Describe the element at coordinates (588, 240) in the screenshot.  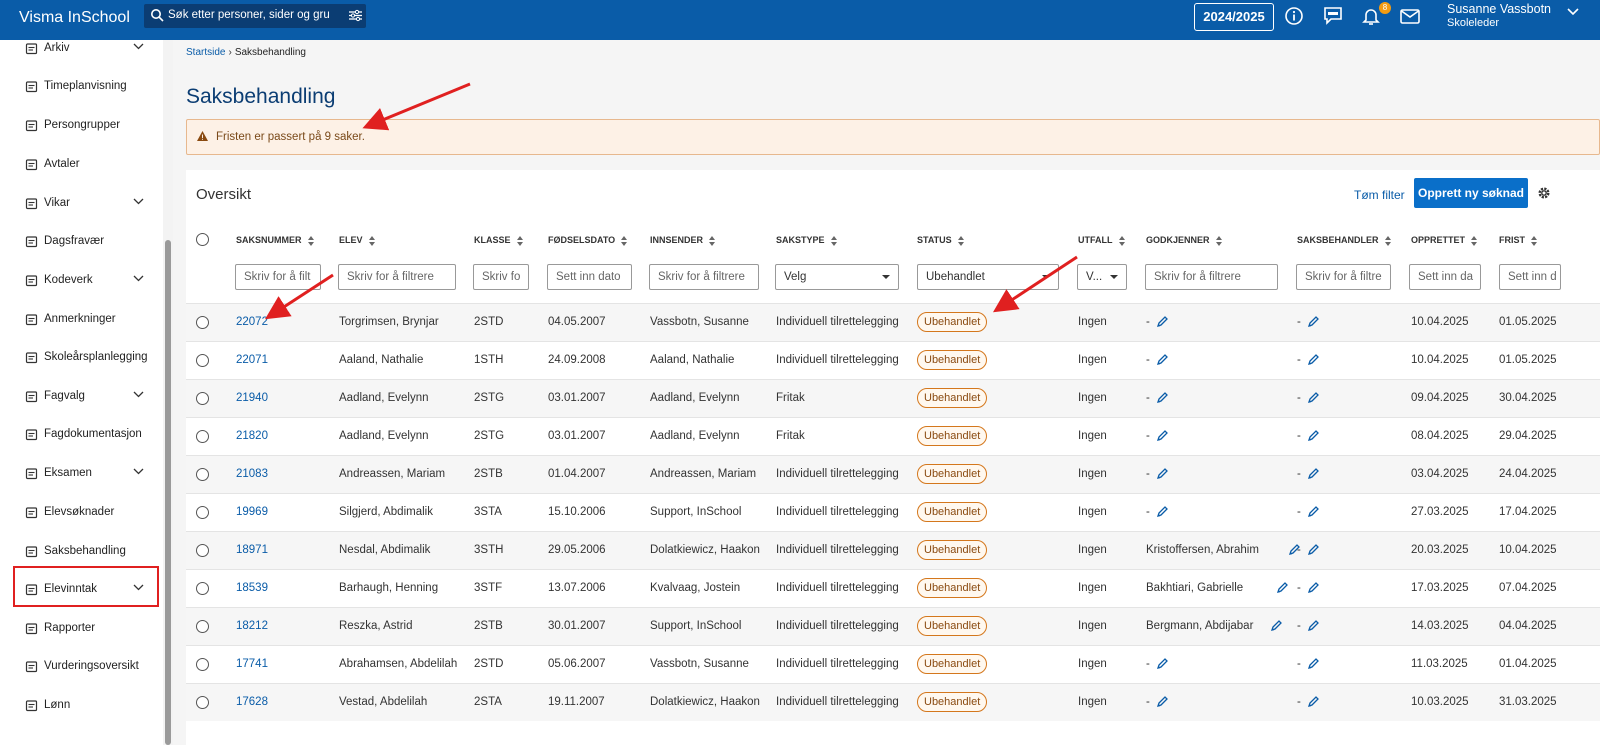
I see `column-header-fodselsdato: Fødselsdato` at that location.